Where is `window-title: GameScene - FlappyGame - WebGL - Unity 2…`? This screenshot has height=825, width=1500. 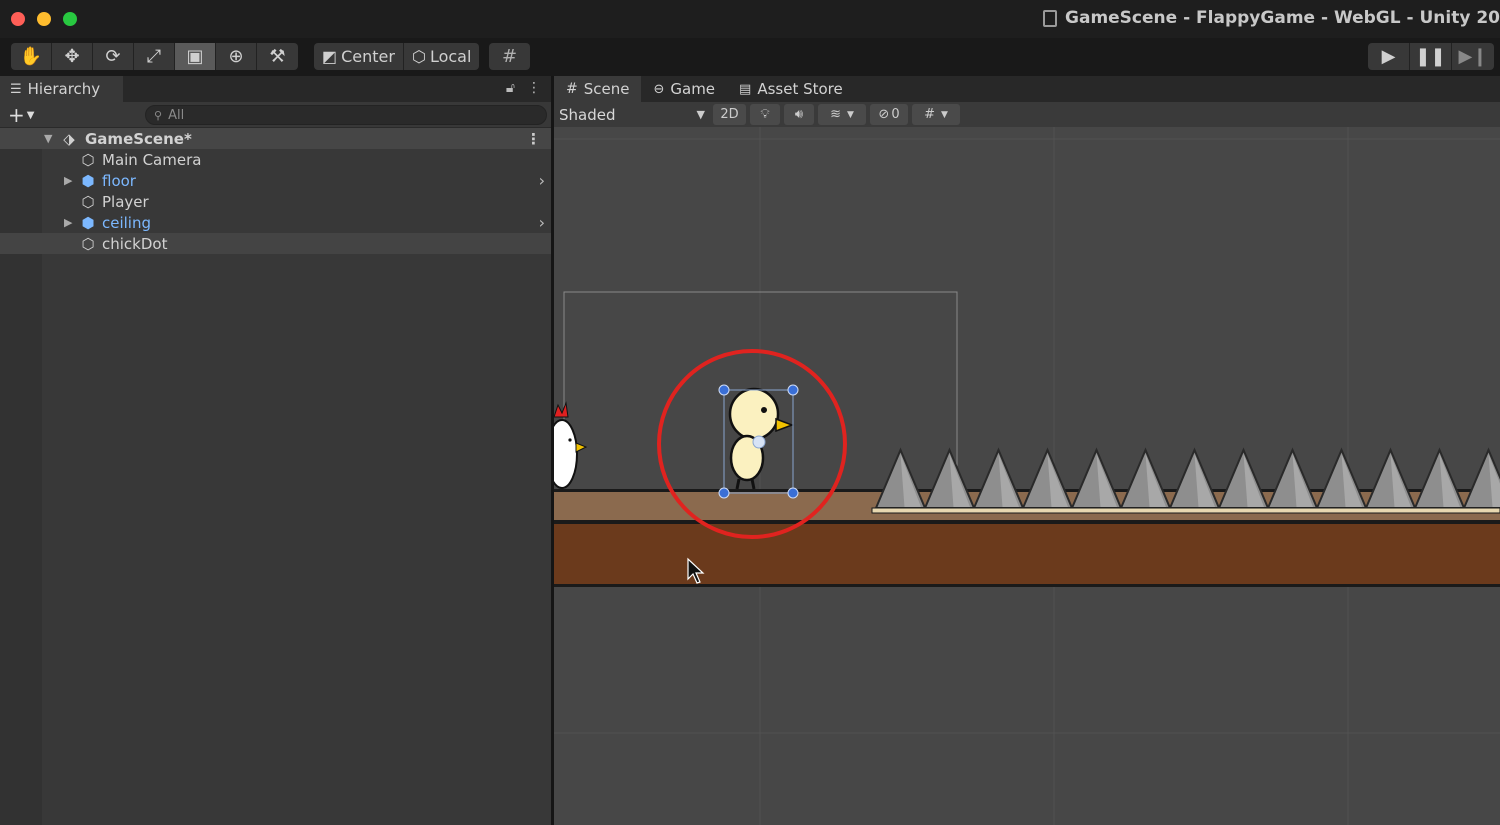 window-title: GameScene - FlappyGame - WebGL - Unity 2… is located at coordinates (1271, 18).